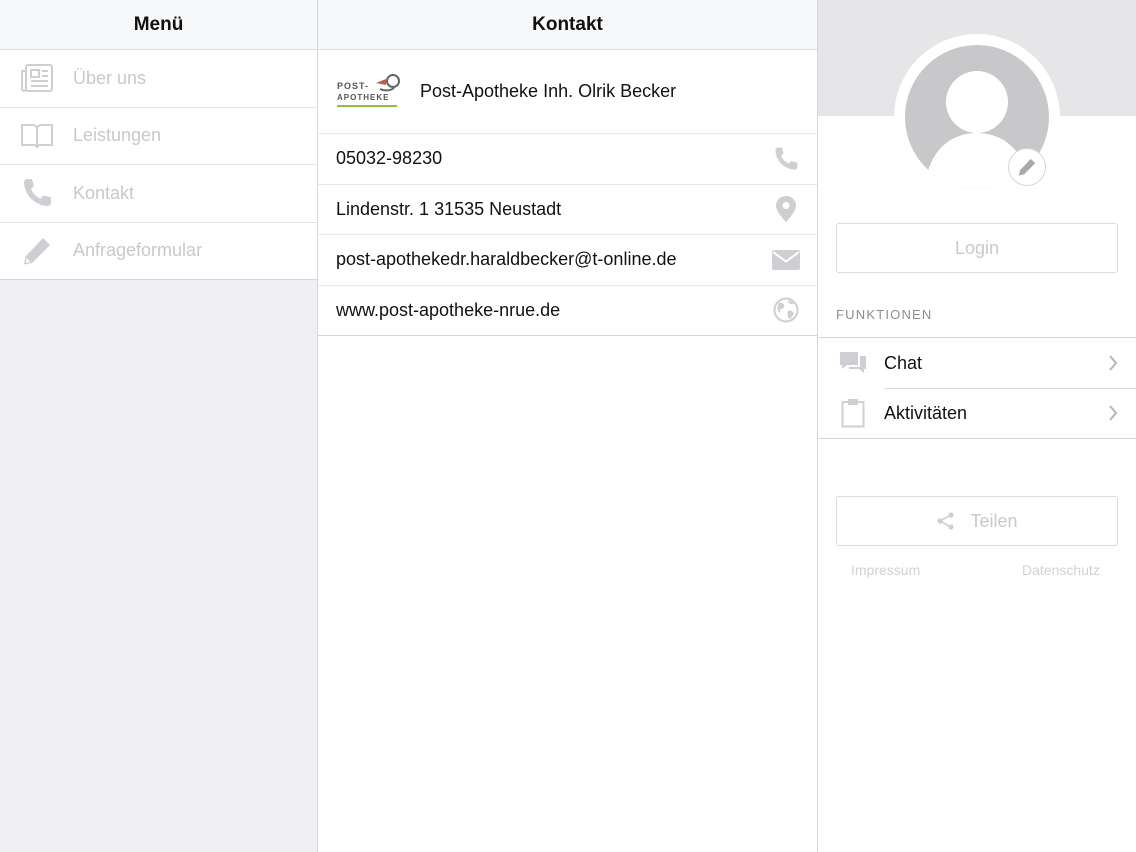 This screenshot has width=1136, height=852. What do you see at coordinates (567, 310) in the screenshot?
I see `contact-website-row: www.post-apotheke-nrue.de` at bounding box center [567, 310].